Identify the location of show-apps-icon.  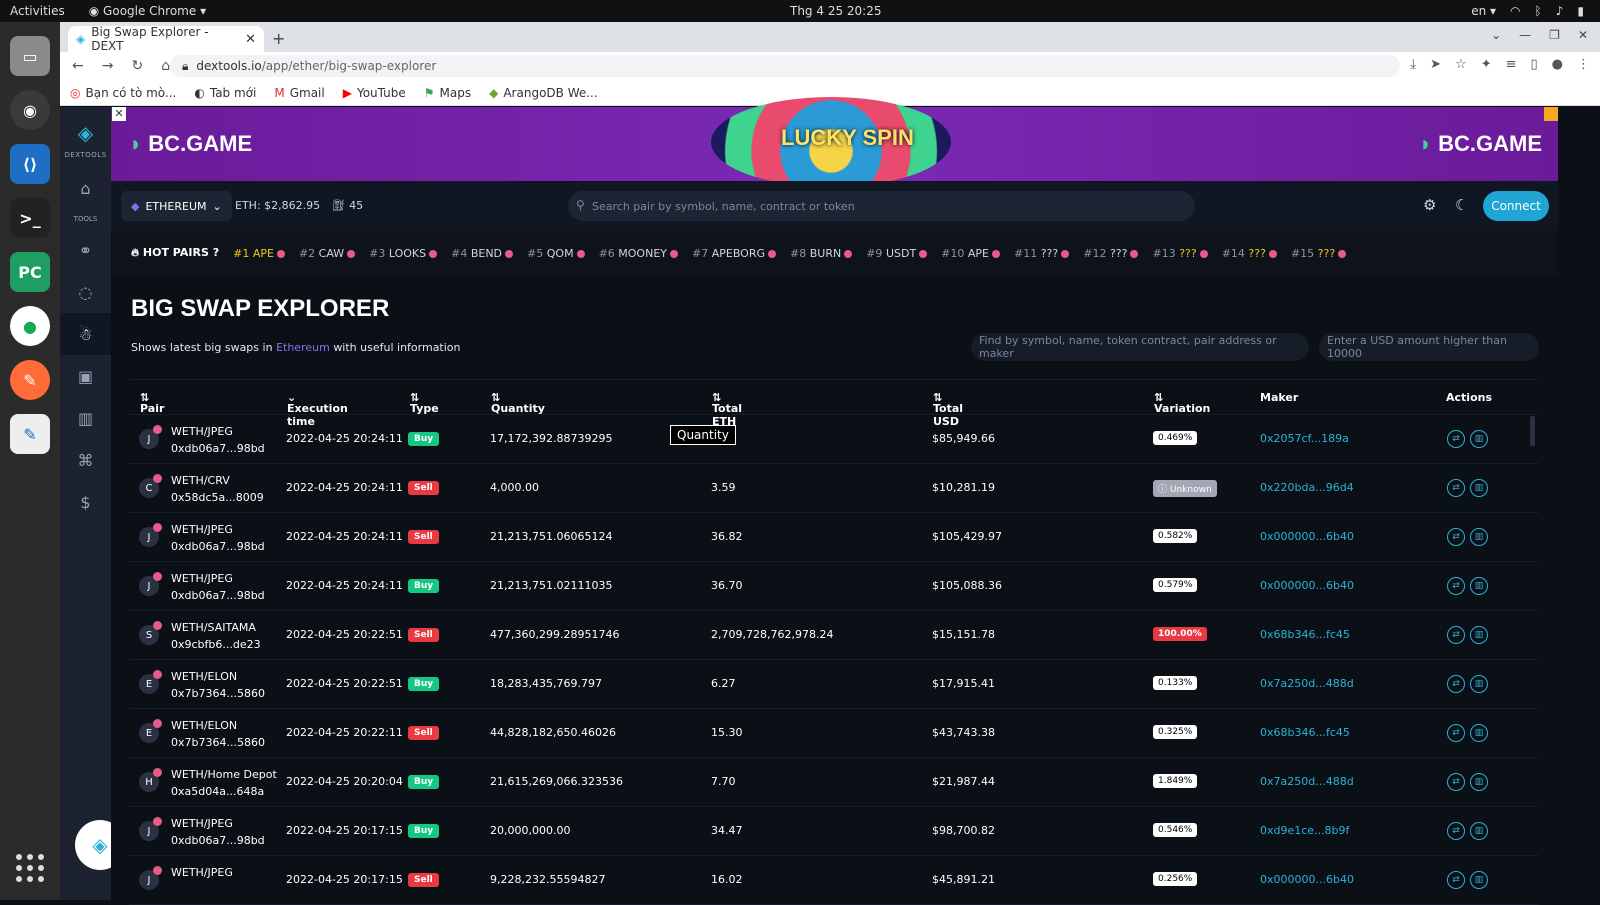
(30, 868).